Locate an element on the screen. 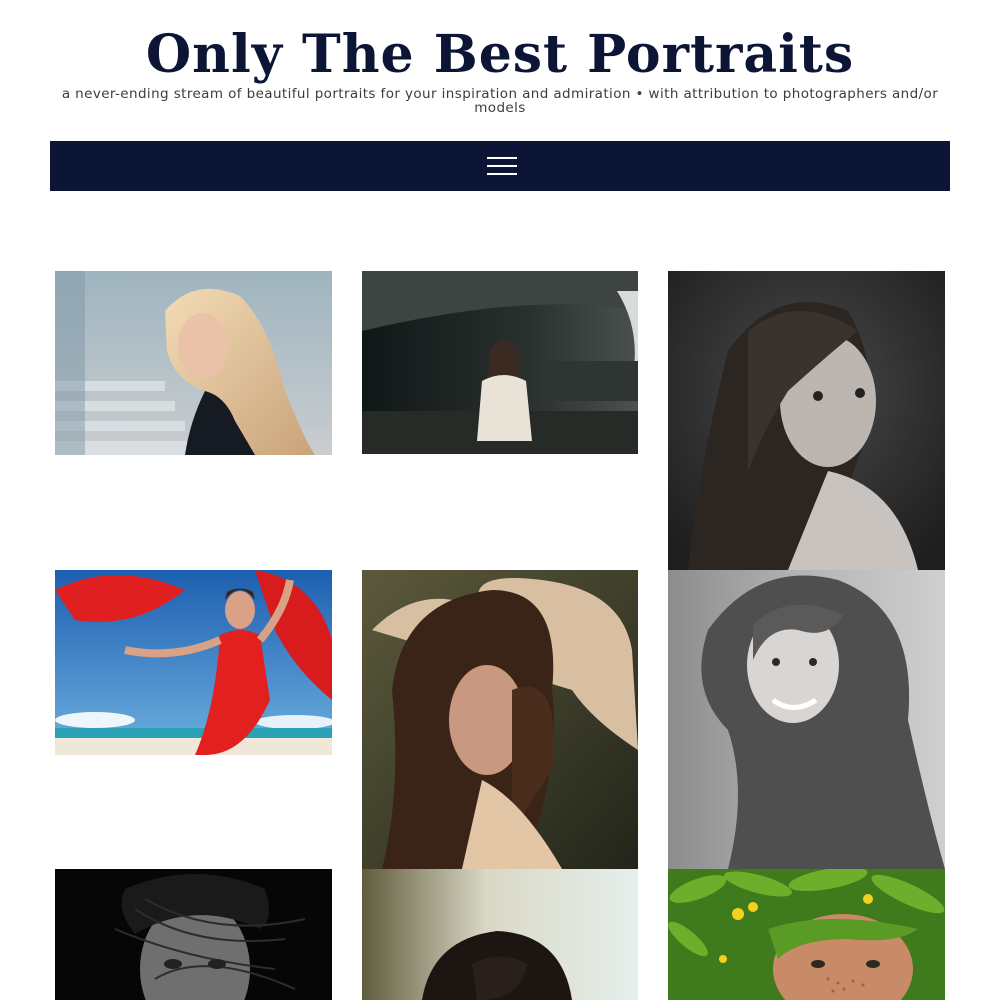 The image size is (1000, 1000). hamburger-menu-icon is located at coordinates (502, 166).